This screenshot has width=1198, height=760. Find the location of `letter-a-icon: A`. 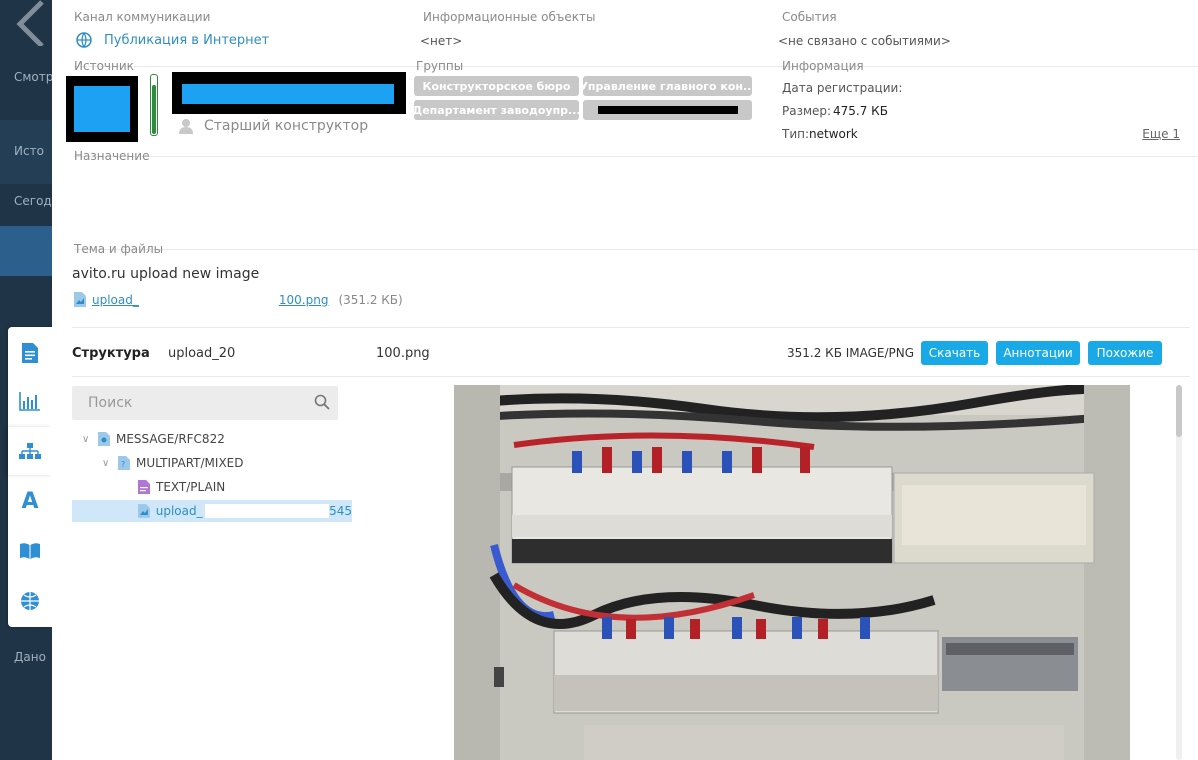

letter-a-icon: A is located at coordinates (30, 501).